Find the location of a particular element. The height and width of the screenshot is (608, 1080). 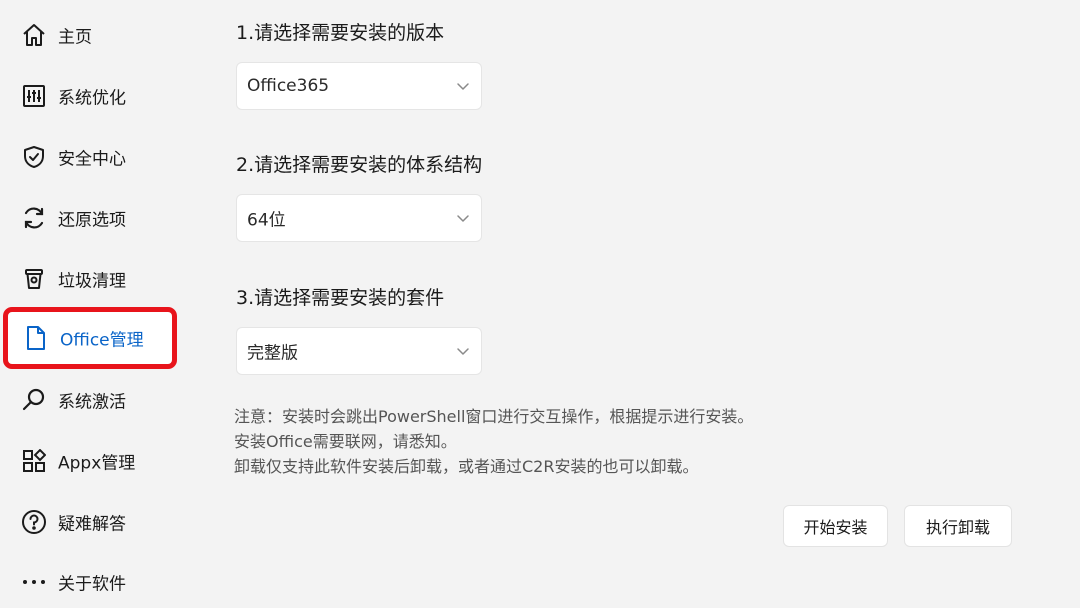

sidebar-item-label: 关于软件 is located at coordinates (92, 584).